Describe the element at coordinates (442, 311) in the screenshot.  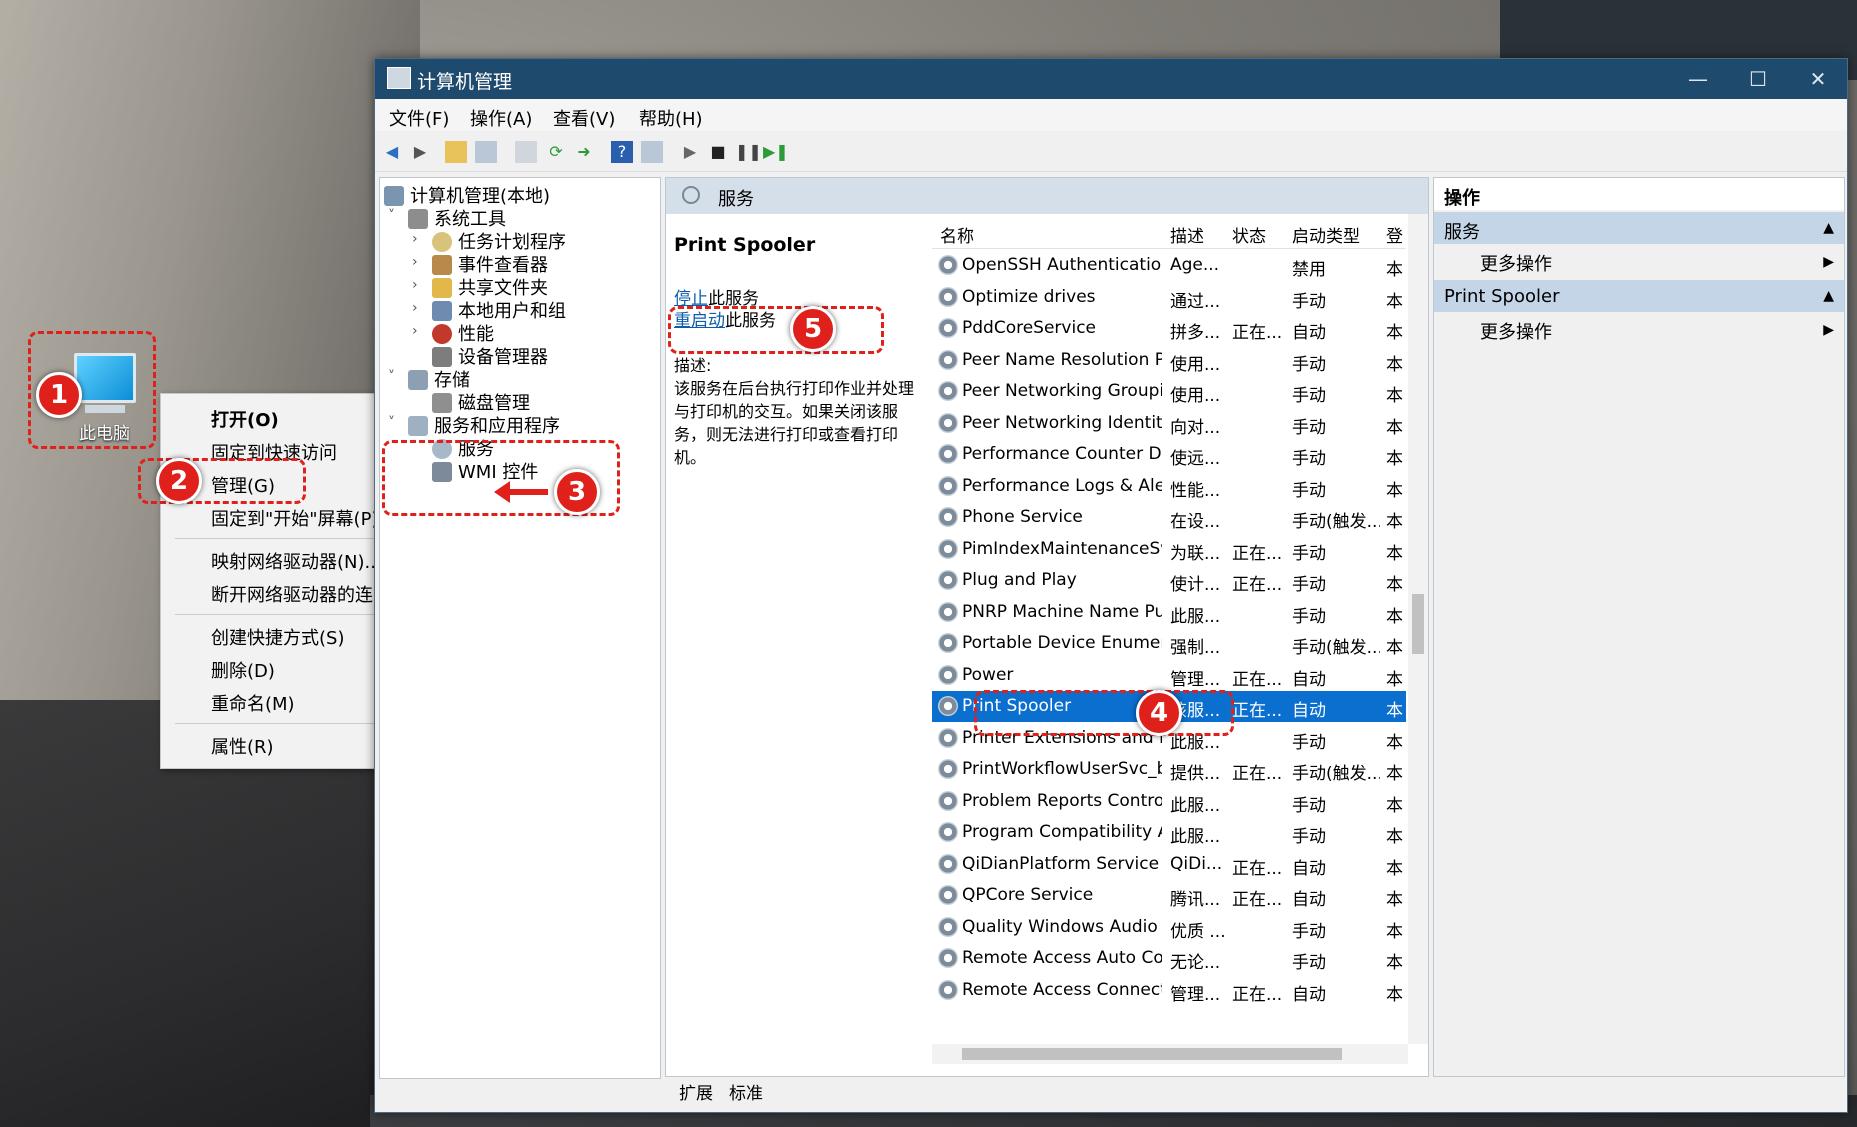
I see `users-icon` at that location.